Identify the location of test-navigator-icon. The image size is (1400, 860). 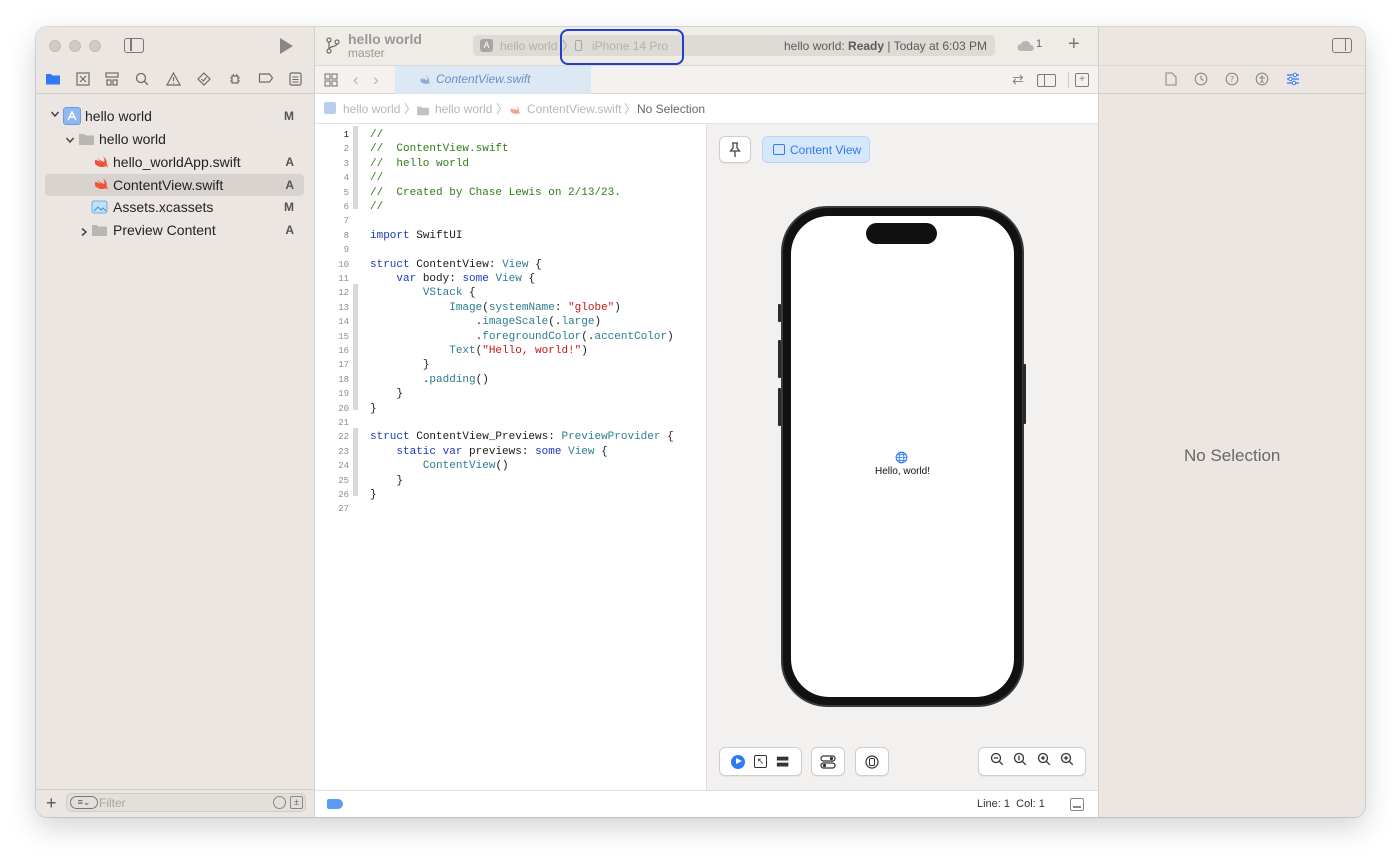
(206, 81).